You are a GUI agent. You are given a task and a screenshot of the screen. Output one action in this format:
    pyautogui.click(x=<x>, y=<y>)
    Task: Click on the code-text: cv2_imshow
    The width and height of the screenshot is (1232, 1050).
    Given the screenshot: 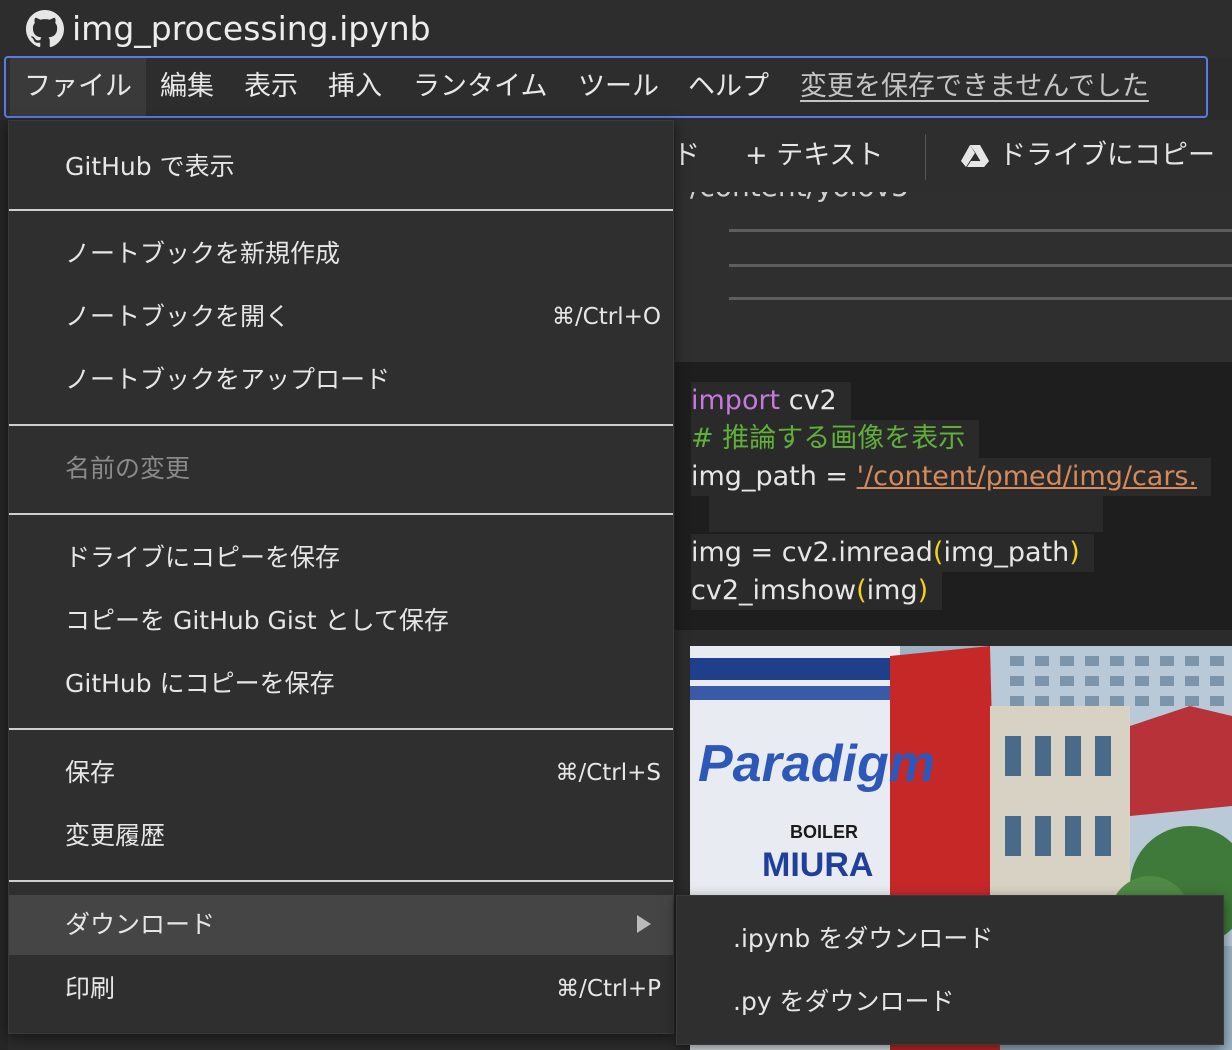 What is the action you would take?
    pyautogui.click(x=774, y=590)
    